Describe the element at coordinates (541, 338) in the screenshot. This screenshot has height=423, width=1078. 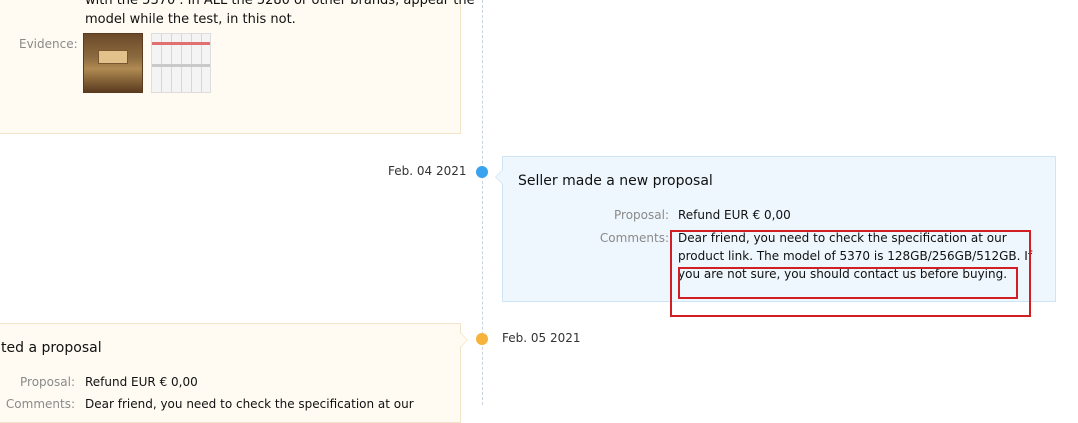
I see `timeline-date: Feb. 05 2021` at that location.